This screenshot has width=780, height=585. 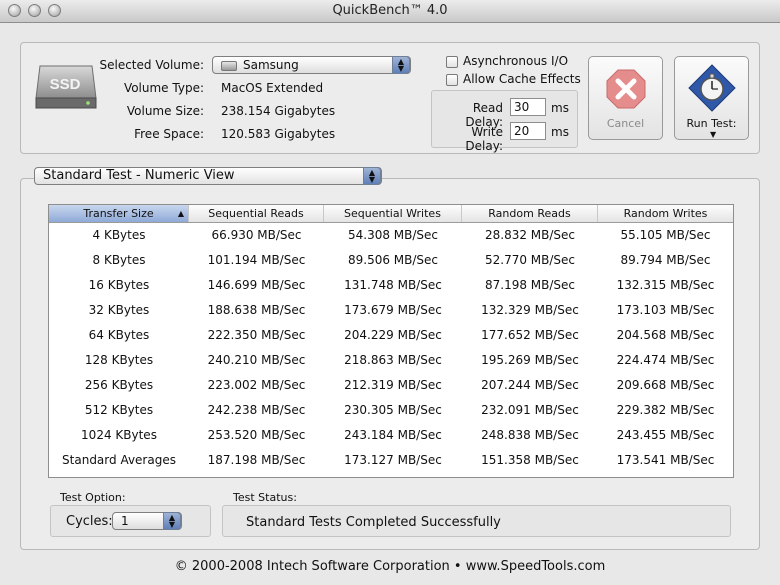 I want to click on test-option-label: Test Option:, so click(x=93, y=497).